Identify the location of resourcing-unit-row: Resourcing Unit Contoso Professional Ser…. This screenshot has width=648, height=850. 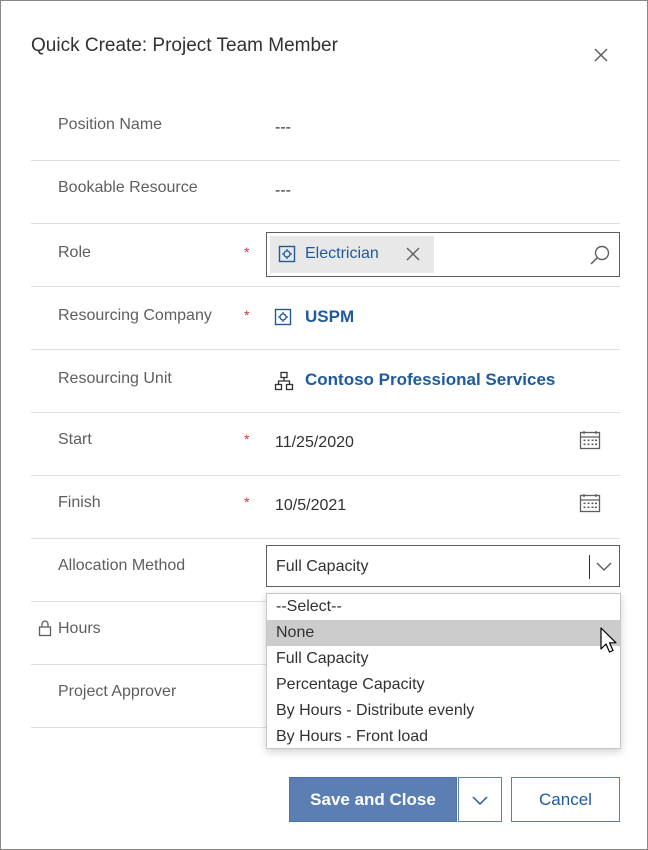
(325, 381).